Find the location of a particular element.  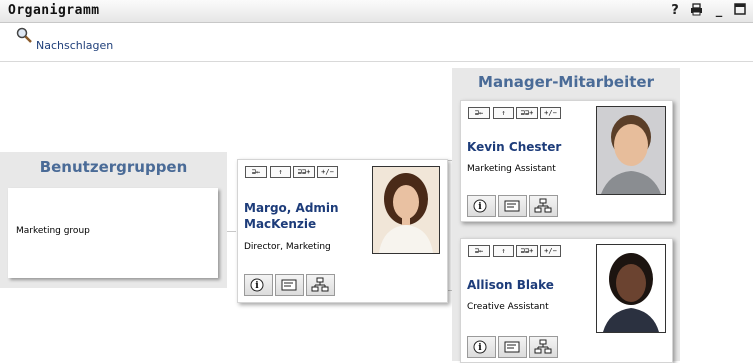

person-name-line2: MacKenzie is located at coordinates (291, 224).